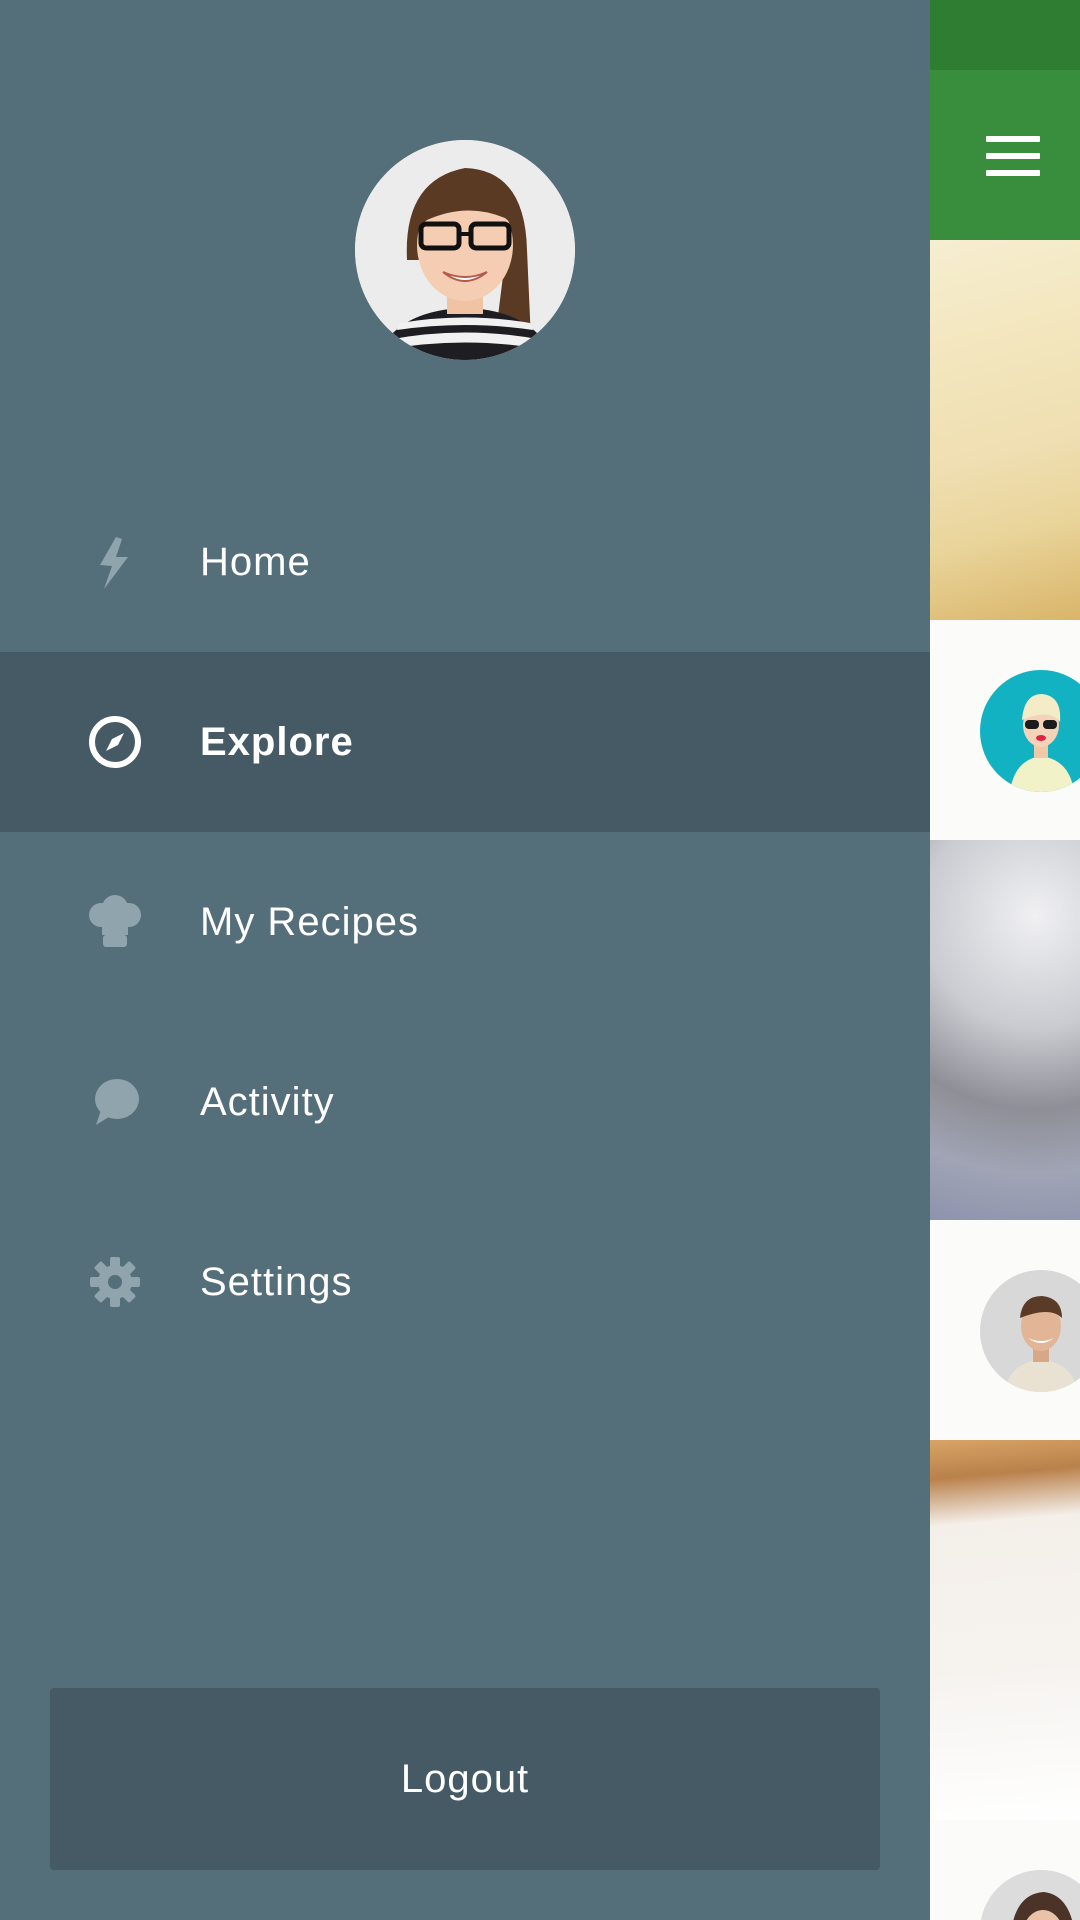 The height and width of the screenshot is (1920, 1080). I want to click on drawer-item-home: Home, so click(465, 562).